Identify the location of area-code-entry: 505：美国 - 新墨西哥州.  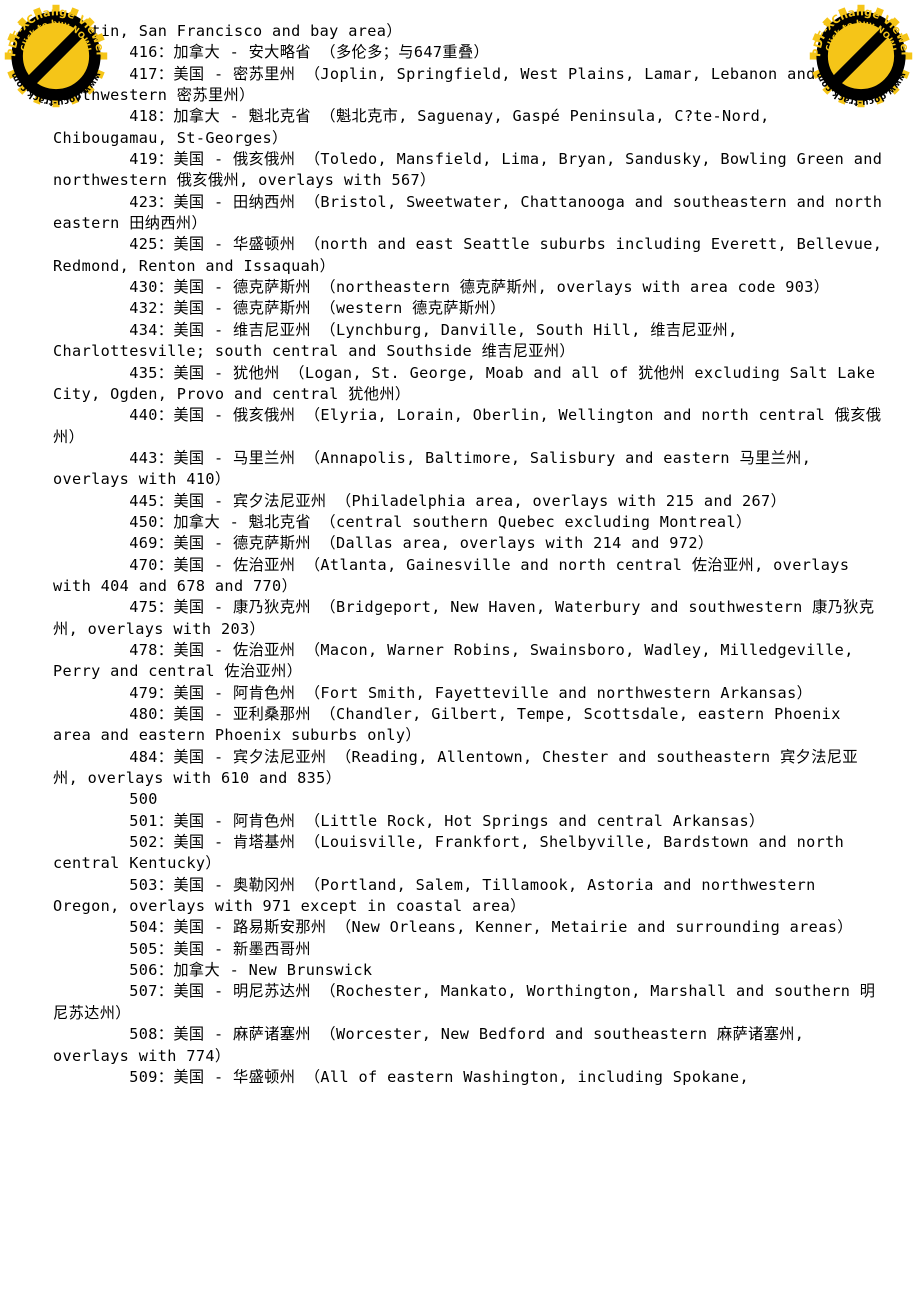
(182, 948).